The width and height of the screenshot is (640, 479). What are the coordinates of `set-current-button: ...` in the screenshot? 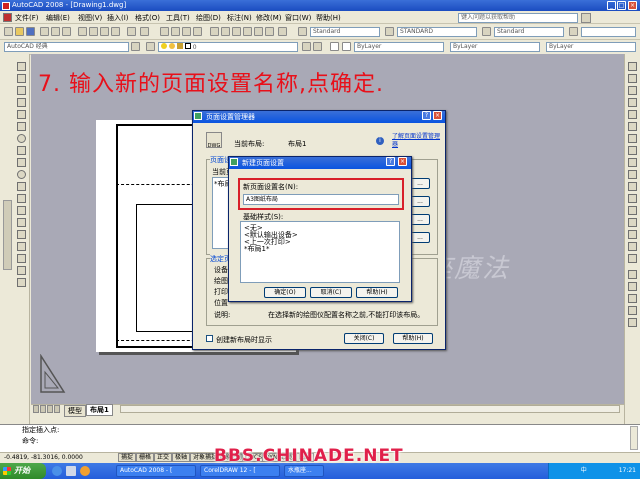 It's located at (420, 183).